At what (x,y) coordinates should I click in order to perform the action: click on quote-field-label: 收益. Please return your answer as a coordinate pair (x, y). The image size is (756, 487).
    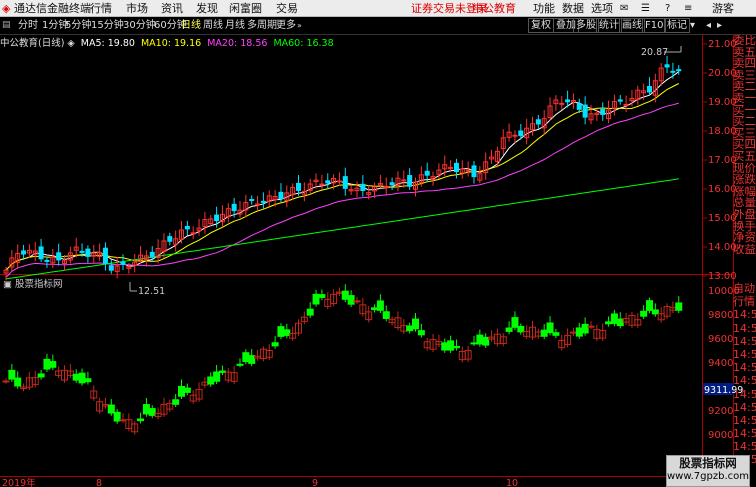
    Looking at the image, I should click on (744, 249).